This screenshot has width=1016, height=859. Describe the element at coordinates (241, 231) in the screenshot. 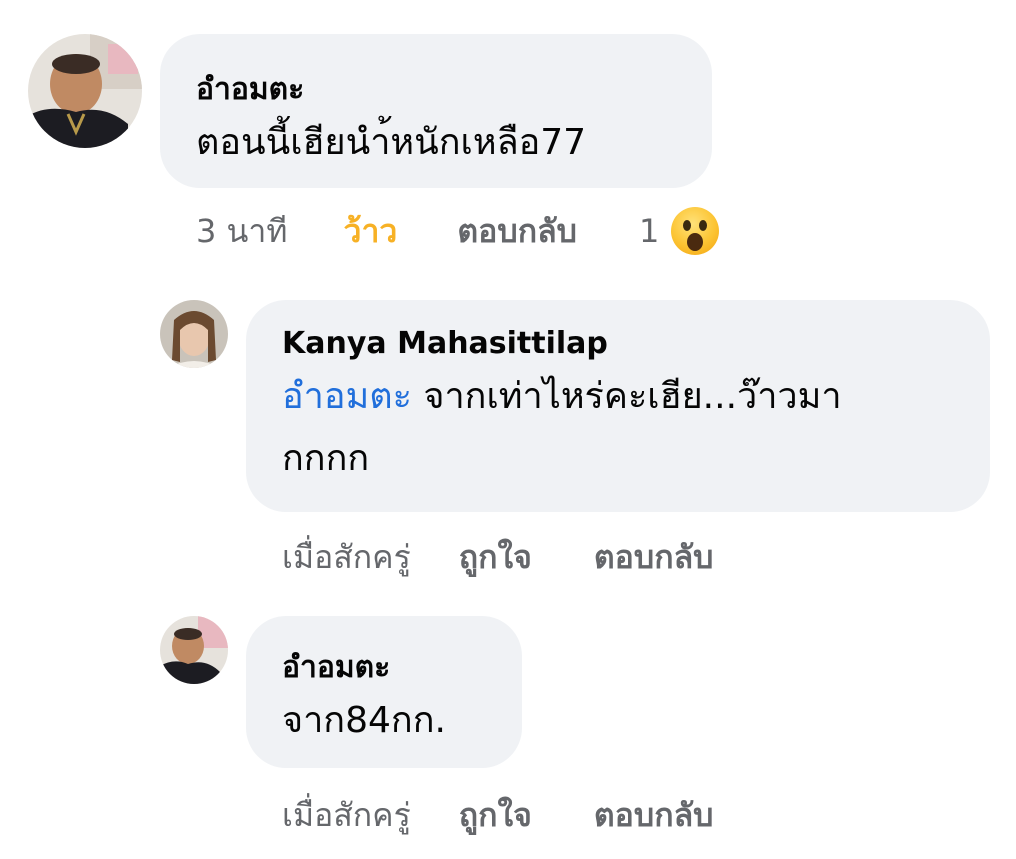

I see `comment-timestamp: 3 นาที` at that location.